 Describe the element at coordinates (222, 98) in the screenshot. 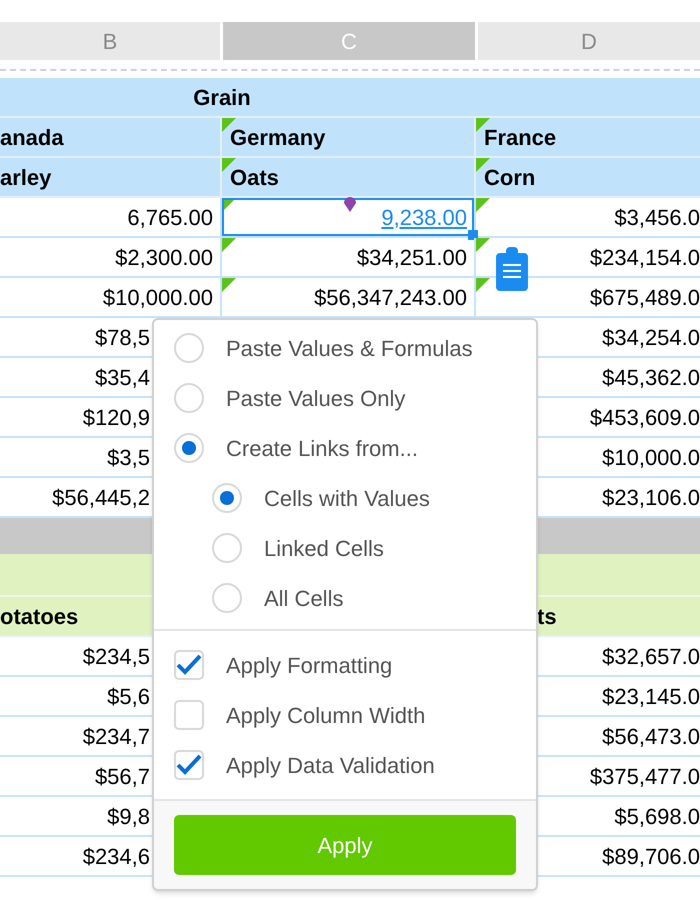

I see `group-title: Grain` at that location.